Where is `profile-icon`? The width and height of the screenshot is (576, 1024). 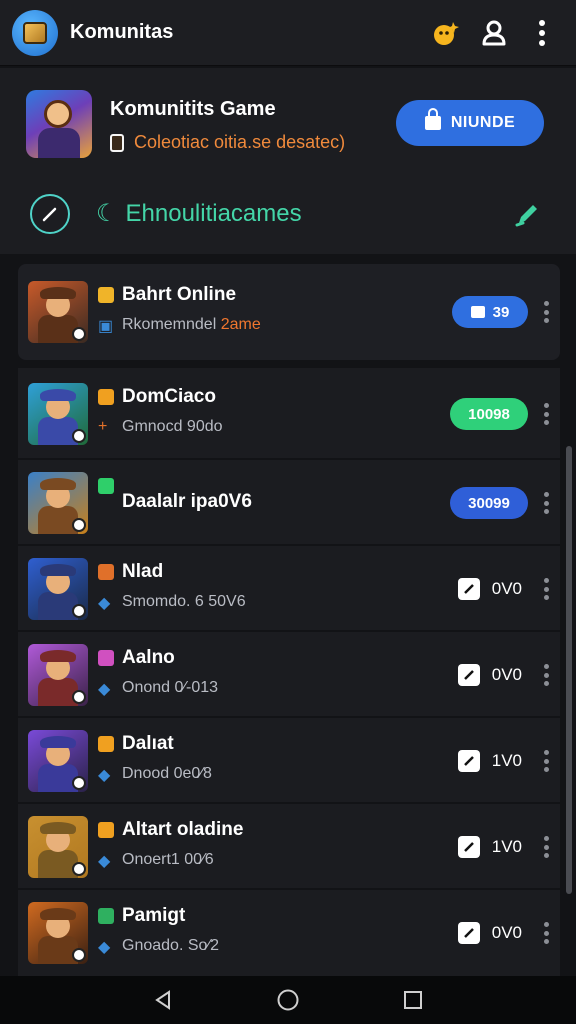
profile-icon is located at coordinates (494, 33).